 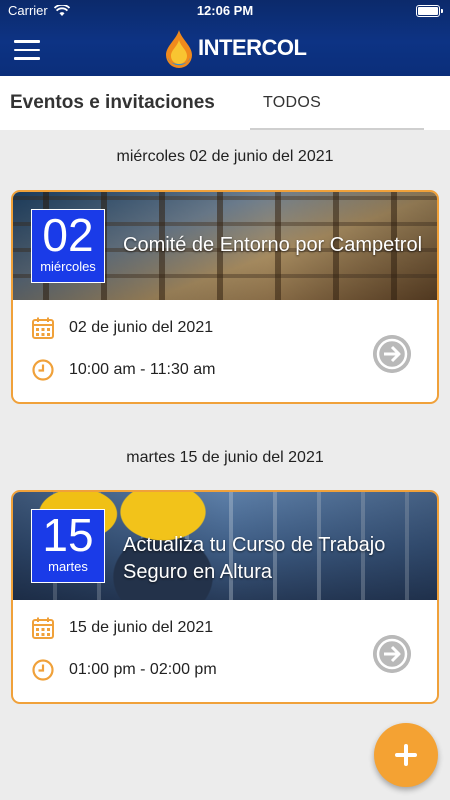 I want to click on page-title: Eventos e invitaciones, so click(x=112, y=102).